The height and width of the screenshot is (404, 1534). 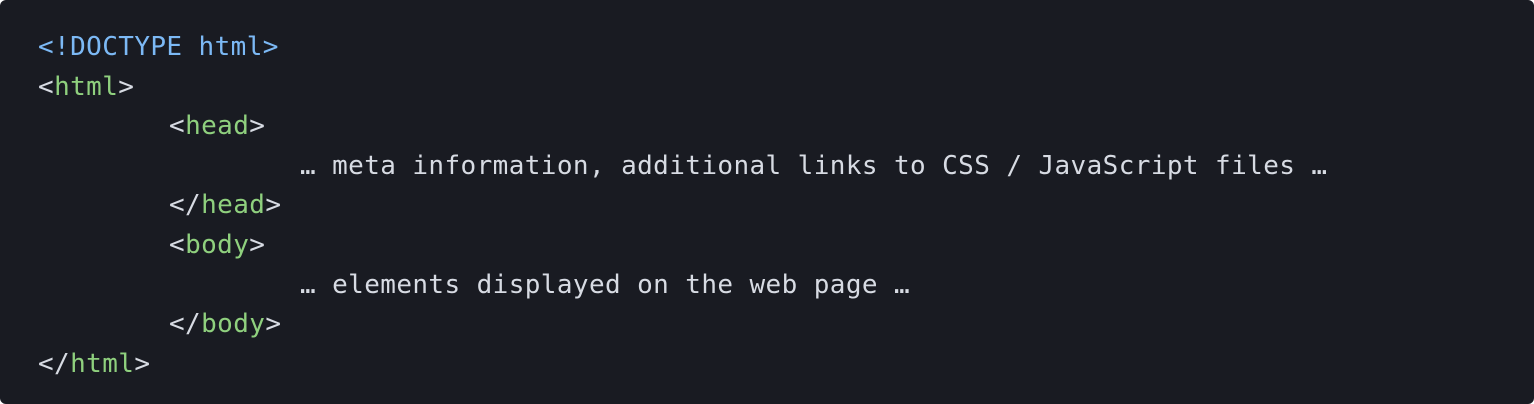 What do you see at coordinates (786, 88) in the screenshot?
I see `code-line-html-open: <html>` at bounding box center [786, 88].